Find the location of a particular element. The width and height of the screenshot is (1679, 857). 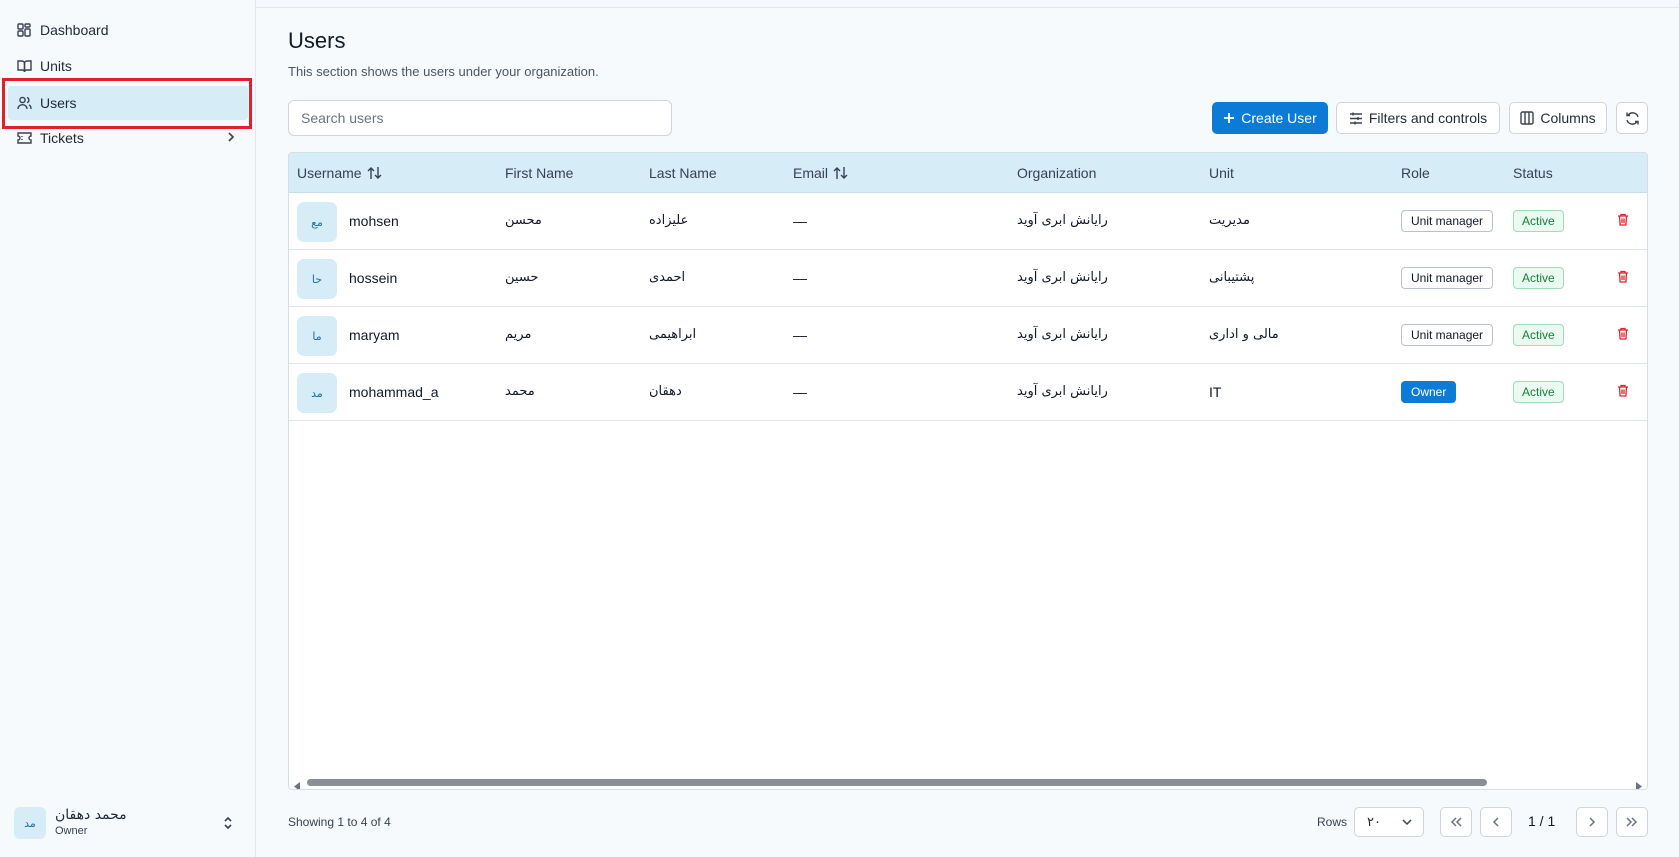

filters-button: Filters and controls is located at coordinates (1418, 118).